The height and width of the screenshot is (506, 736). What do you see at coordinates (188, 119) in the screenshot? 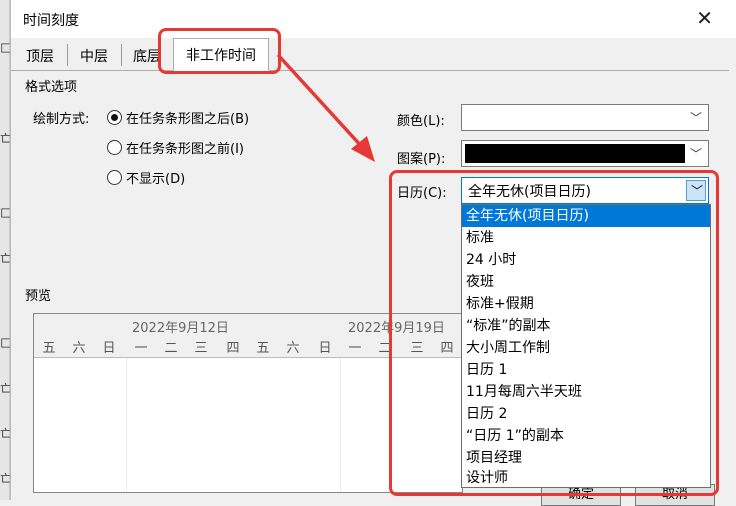
I see `radio-label: 在任务条形图之后(B)` at bounding box center [188, 119].